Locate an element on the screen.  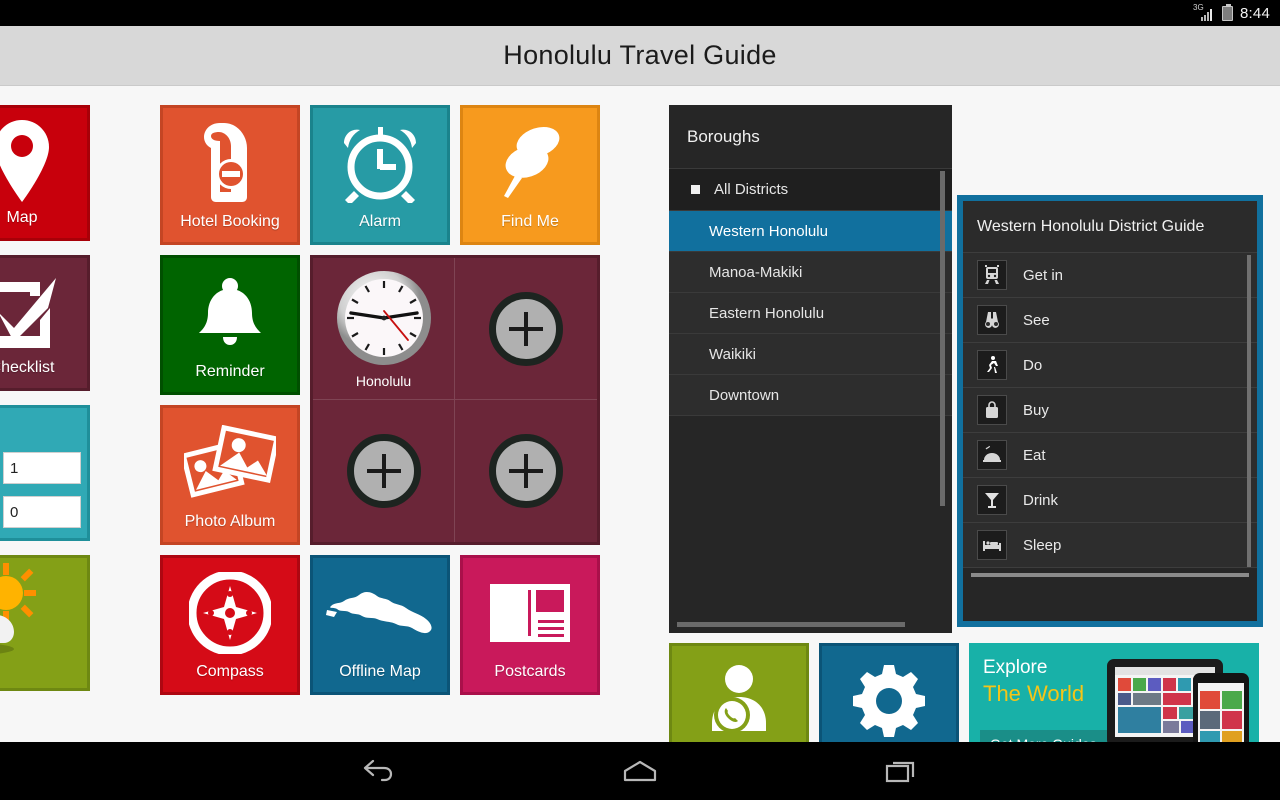
borough-item-western-honolulu: Western Honolulu is located at coordinates (810, 231).